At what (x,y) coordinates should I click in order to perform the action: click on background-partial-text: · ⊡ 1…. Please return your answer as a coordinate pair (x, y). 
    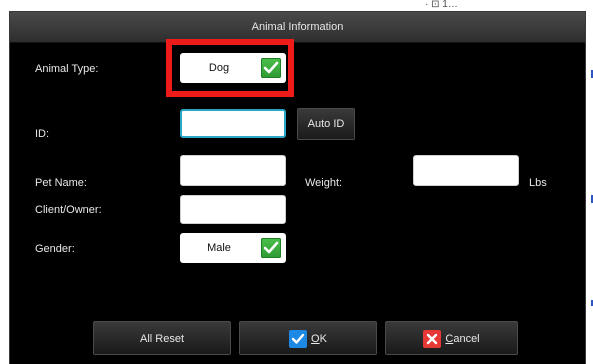
    Looking at the image, I should click on (441, 5).